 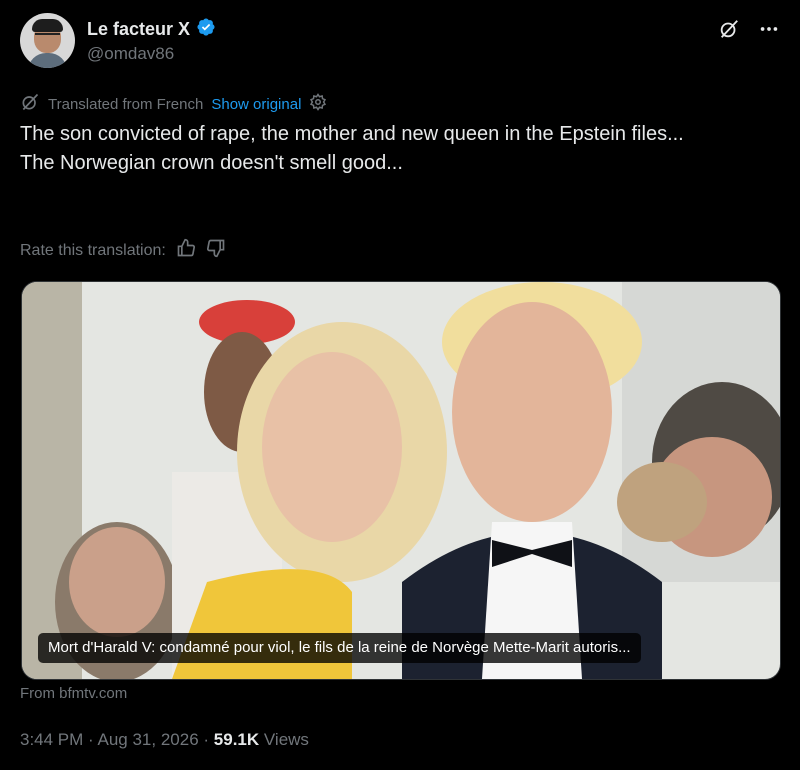 I want to click on author-handle: @omdav86, so click(x=130, y=54).